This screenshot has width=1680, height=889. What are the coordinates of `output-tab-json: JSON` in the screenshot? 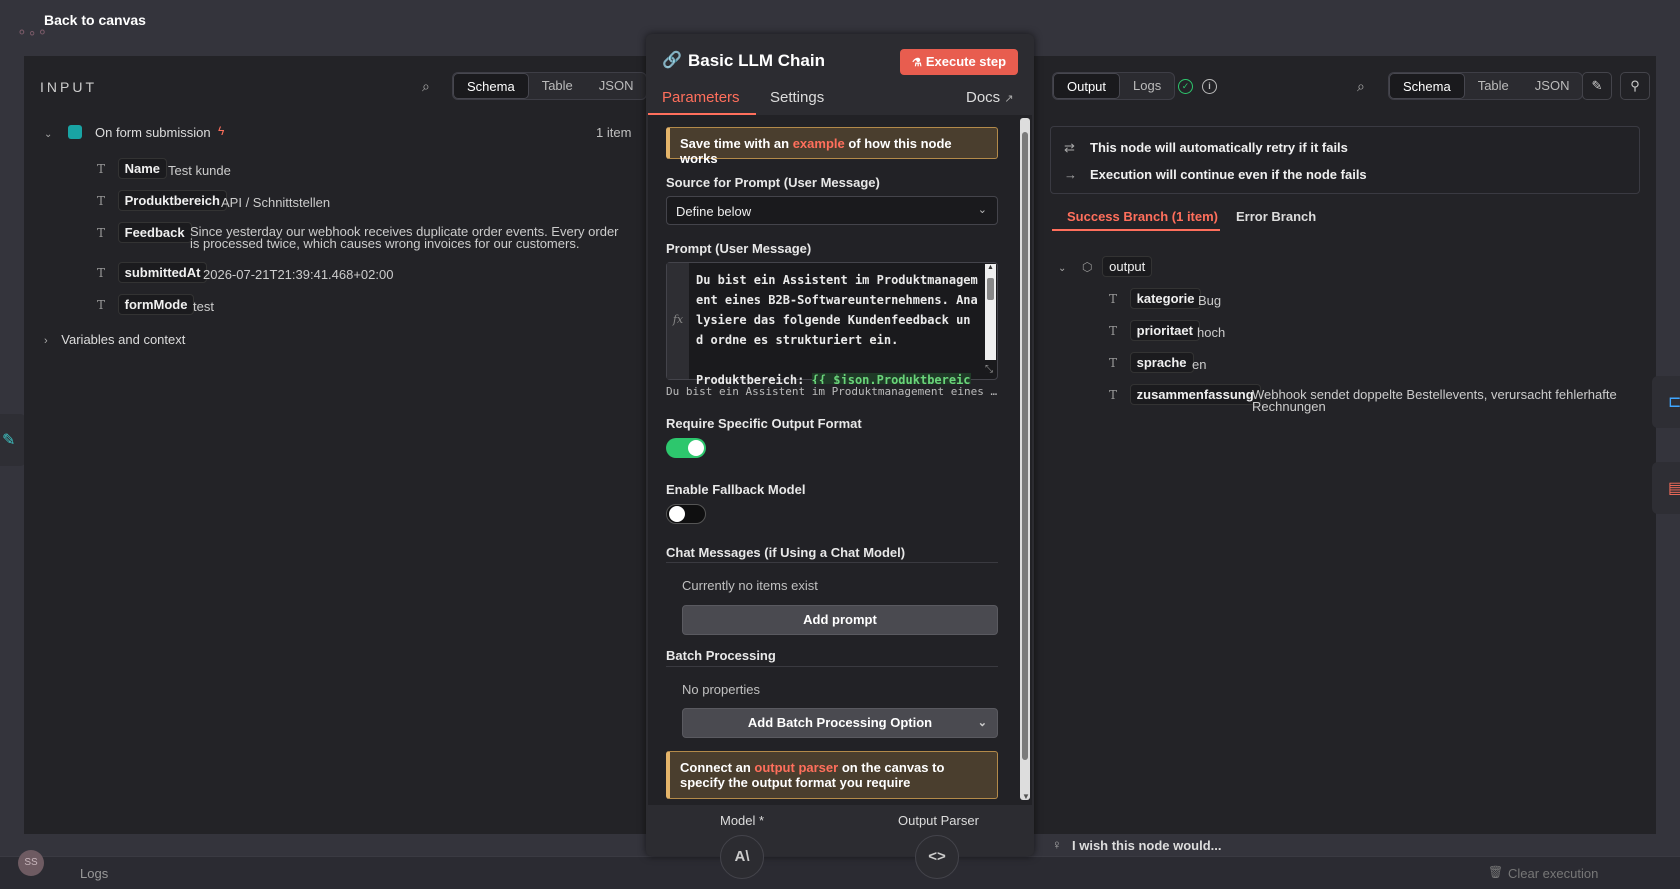 It's located at (1552, 86).